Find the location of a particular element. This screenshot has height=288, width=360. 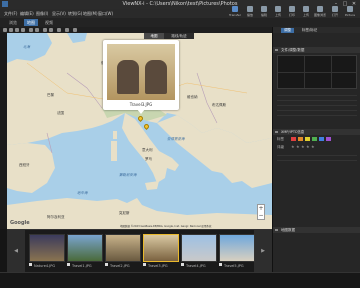

map-label-vienna: 维也纳 is located at coordinates (192, 97).